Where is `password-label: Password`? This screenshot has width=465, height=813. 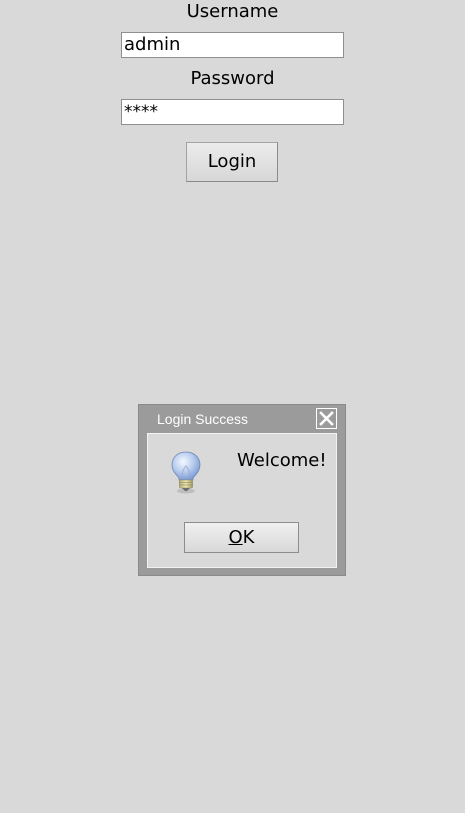 password-label: Password is located at coordinates (232, 78).